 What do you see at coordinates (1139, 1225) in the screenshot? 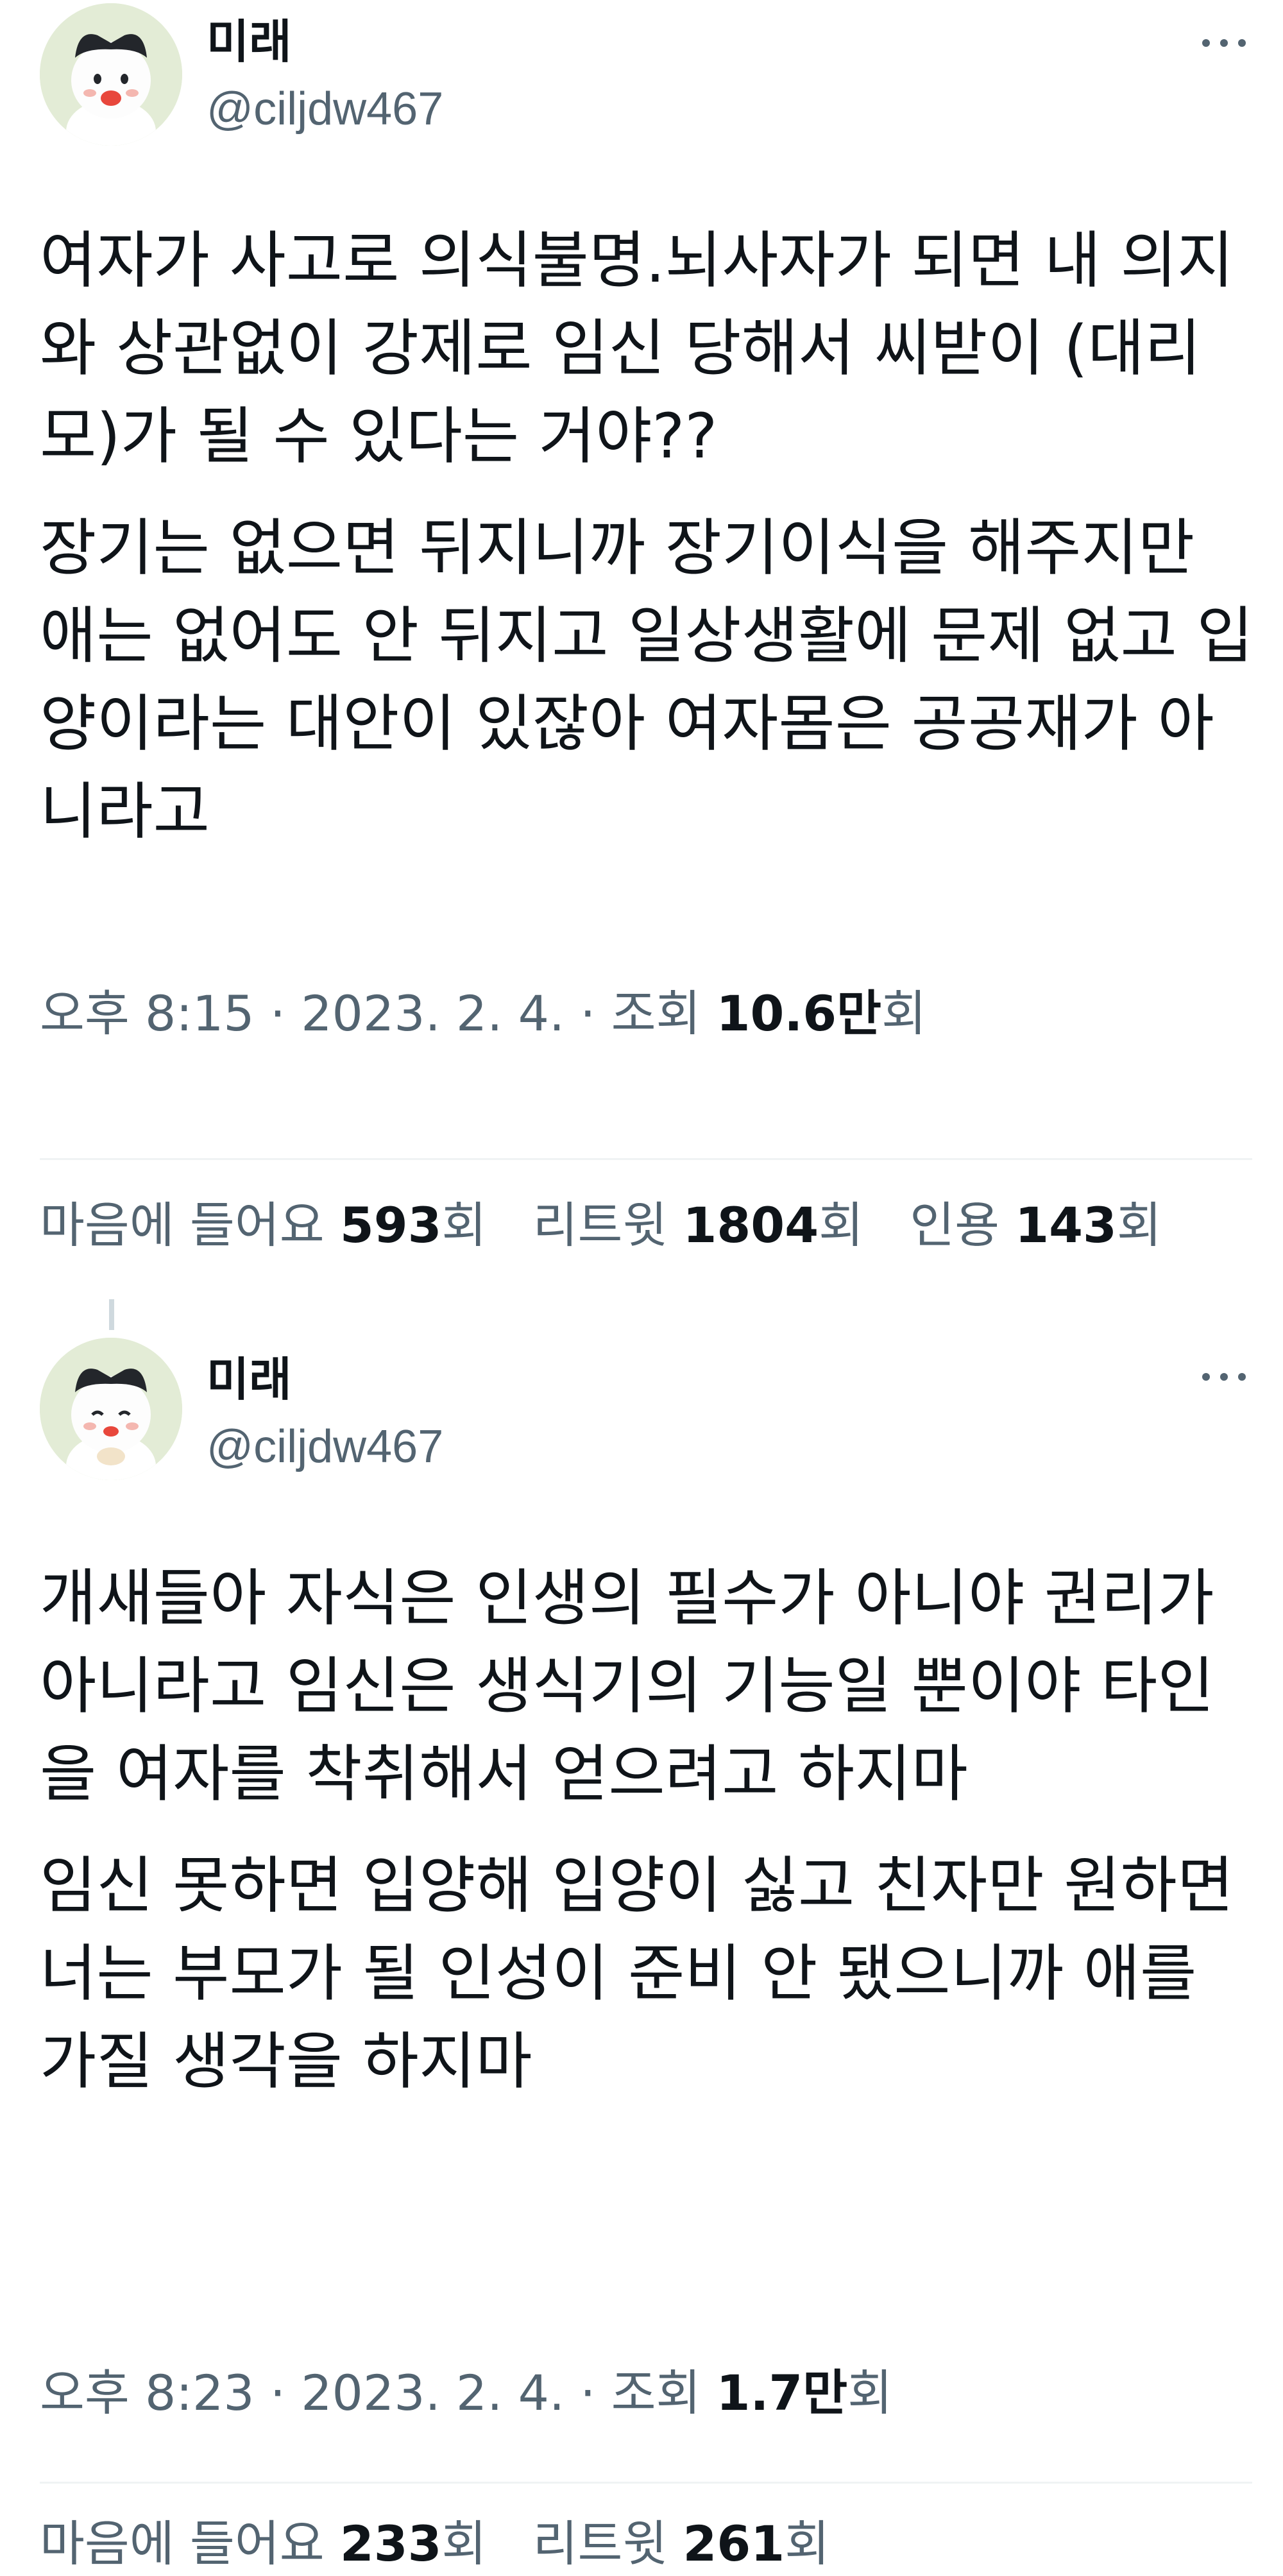
I see `quotes-unit: 회` at bounding box center [1139, 1225].